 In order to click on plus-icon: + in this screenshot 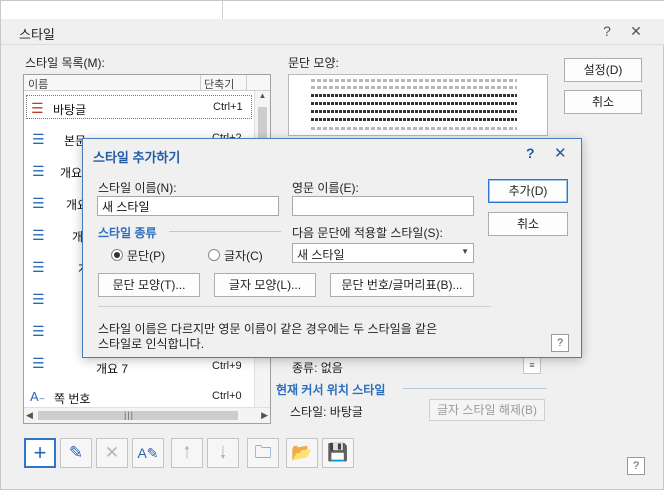, I will do `click(40, 453)`.